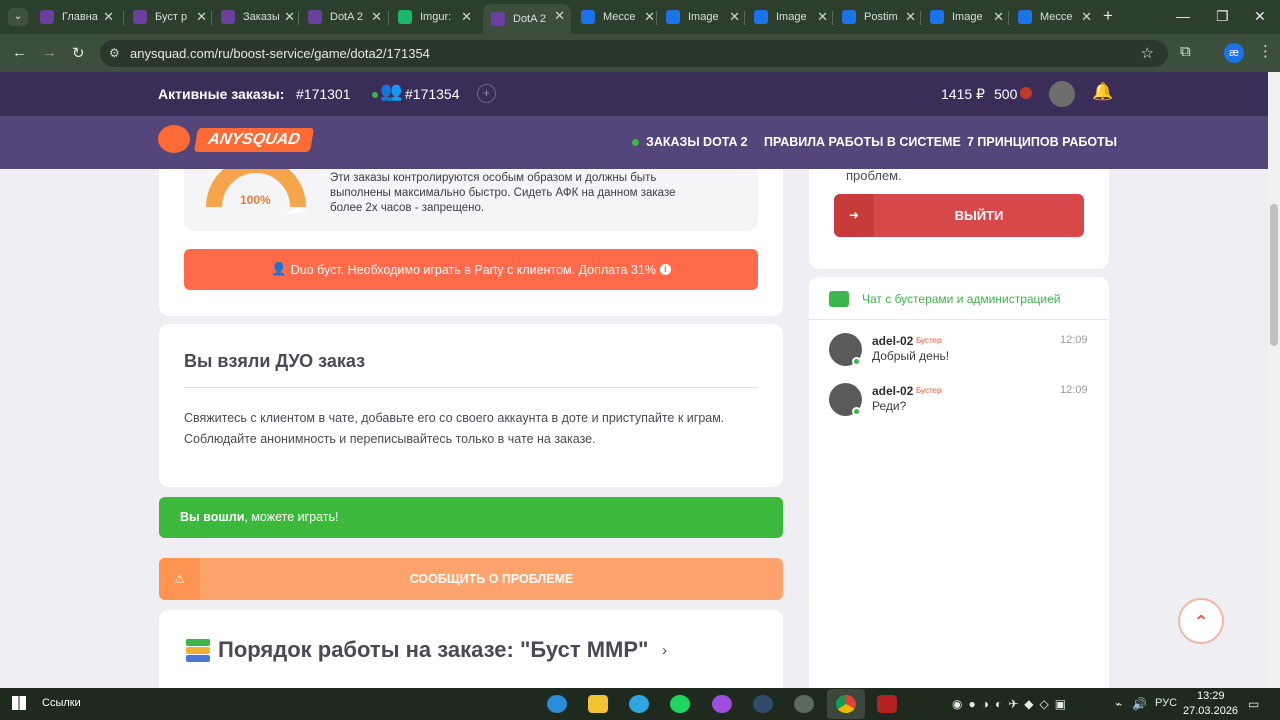 This screenshot has height=720, width=1280. I want to click on file-explorer-icon, so click(598, 704).